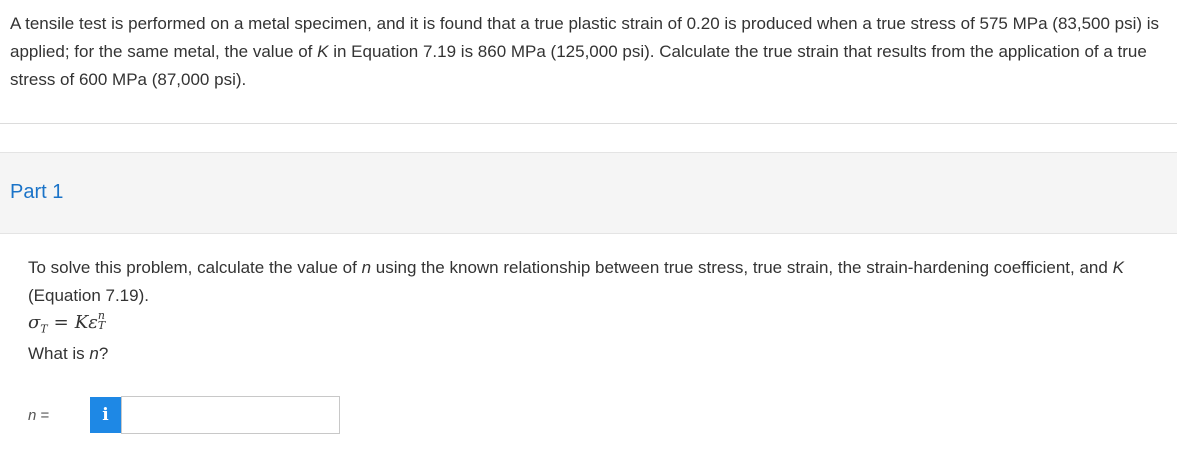 This screenshot has width=1177, height=468. I want to click on divider, so click(588, 123).